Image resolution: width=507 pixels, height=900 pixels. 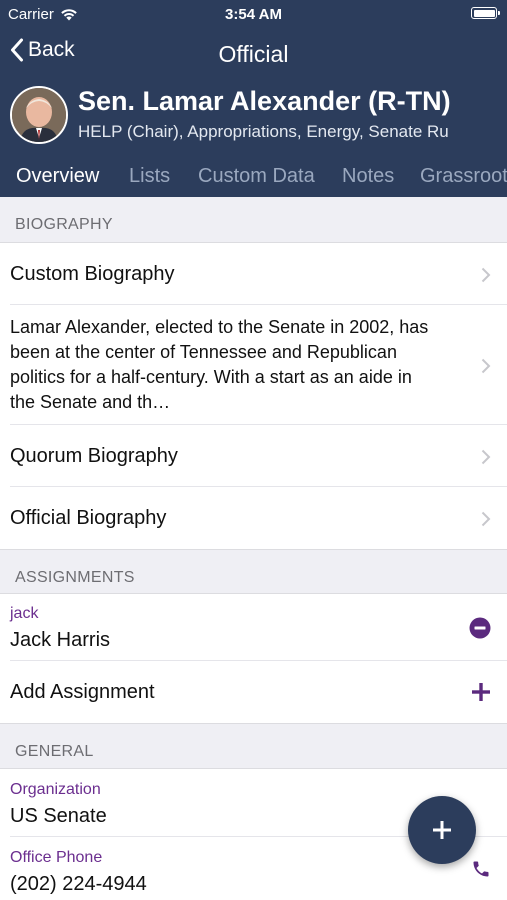 What do you see at coordinates (253, 746) in the screenshot?
I see `section-header-general: GENERAL` at bounding box center [253, 746].